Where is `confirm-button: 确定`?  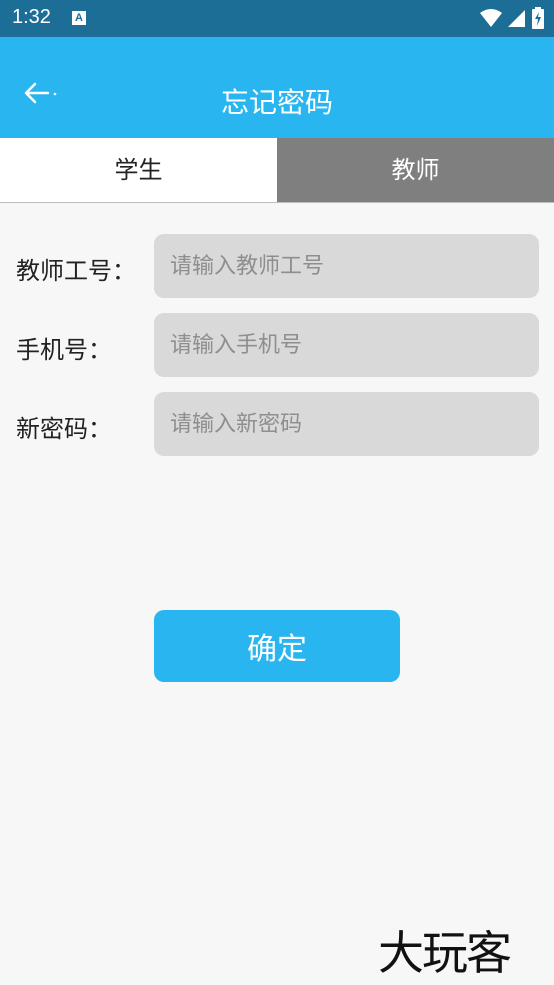 confirm-button: 确定 is located at coordinates (277, 646).